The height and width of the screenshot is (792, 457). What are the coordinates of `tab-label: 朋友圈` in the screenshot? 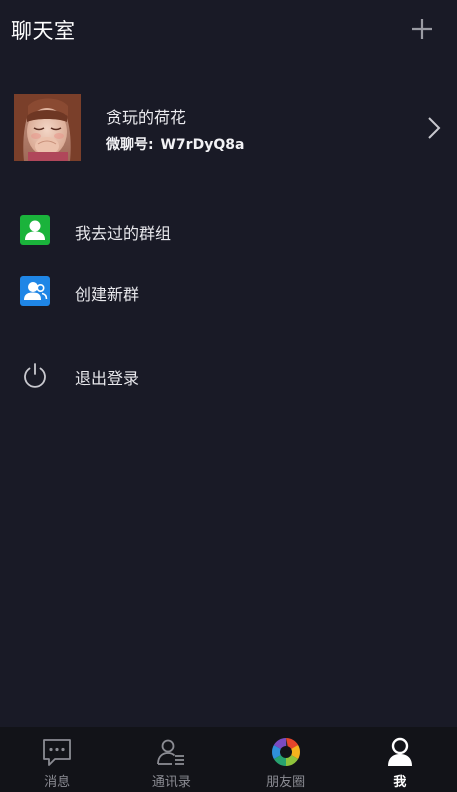 It's located at (286, 782).